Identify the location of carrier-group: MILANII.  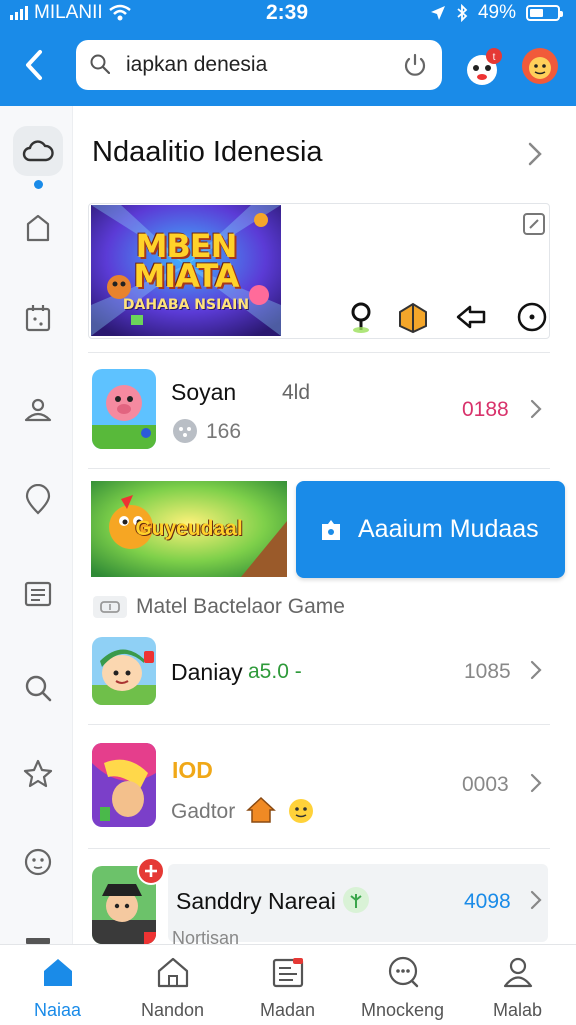
(70, 13).